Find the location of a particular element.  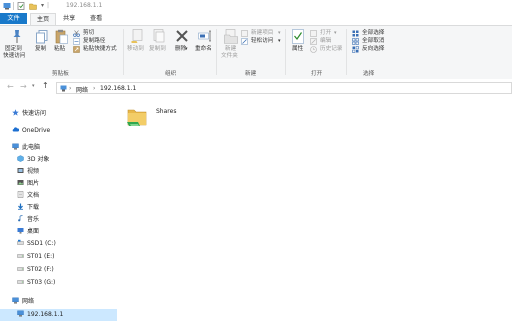

nav-item-documents: 文档 is located at coordinates (28, 195).